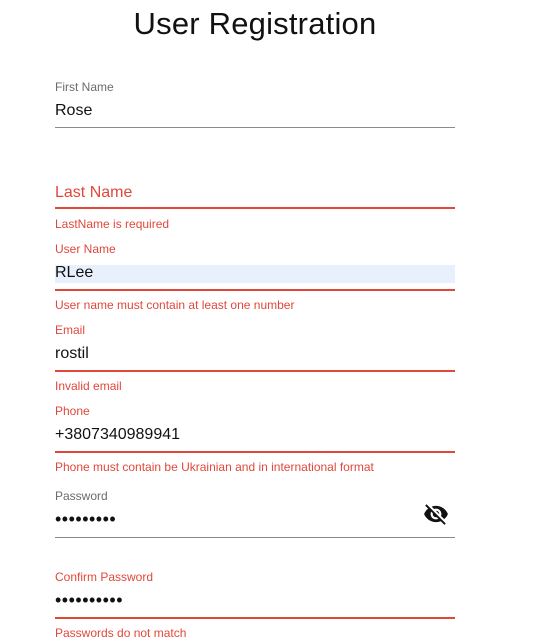 The image size is (536, 643). I want to click on last-name-error: LastName is required, so click(112, 224).